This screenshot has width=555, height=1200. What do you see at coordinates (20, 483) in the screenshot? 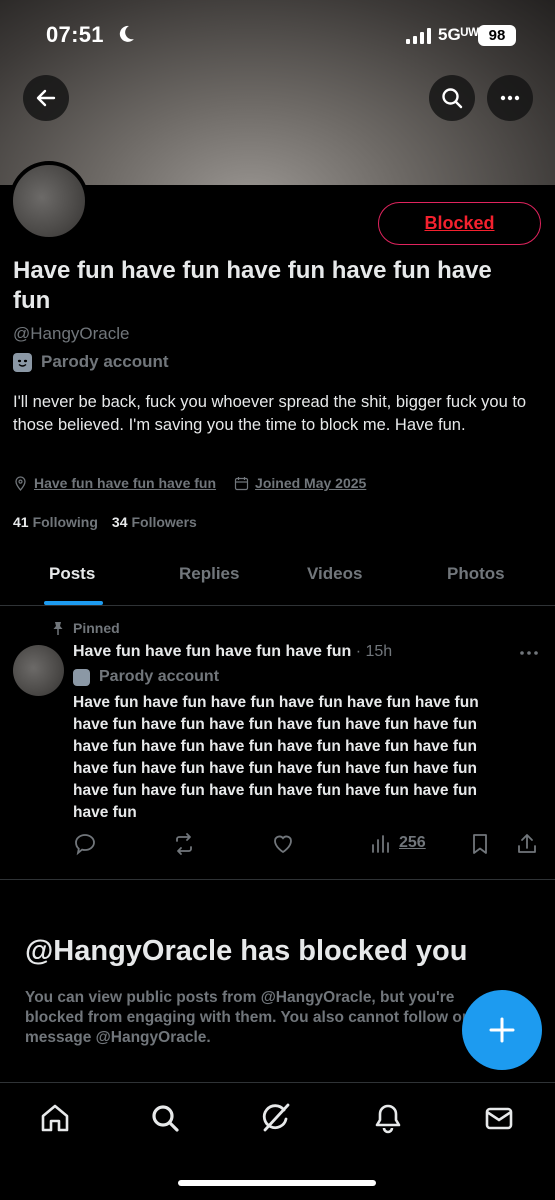
I see `location-icon` at bounding box center [20, 483].